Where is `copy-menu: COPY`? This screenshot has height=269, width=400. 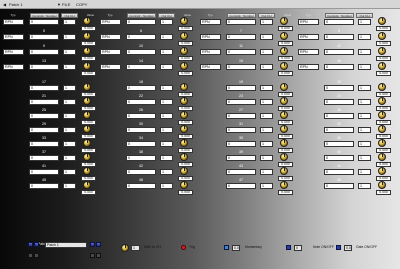 copy-menu: COPY is located at coordinates (81, 4).